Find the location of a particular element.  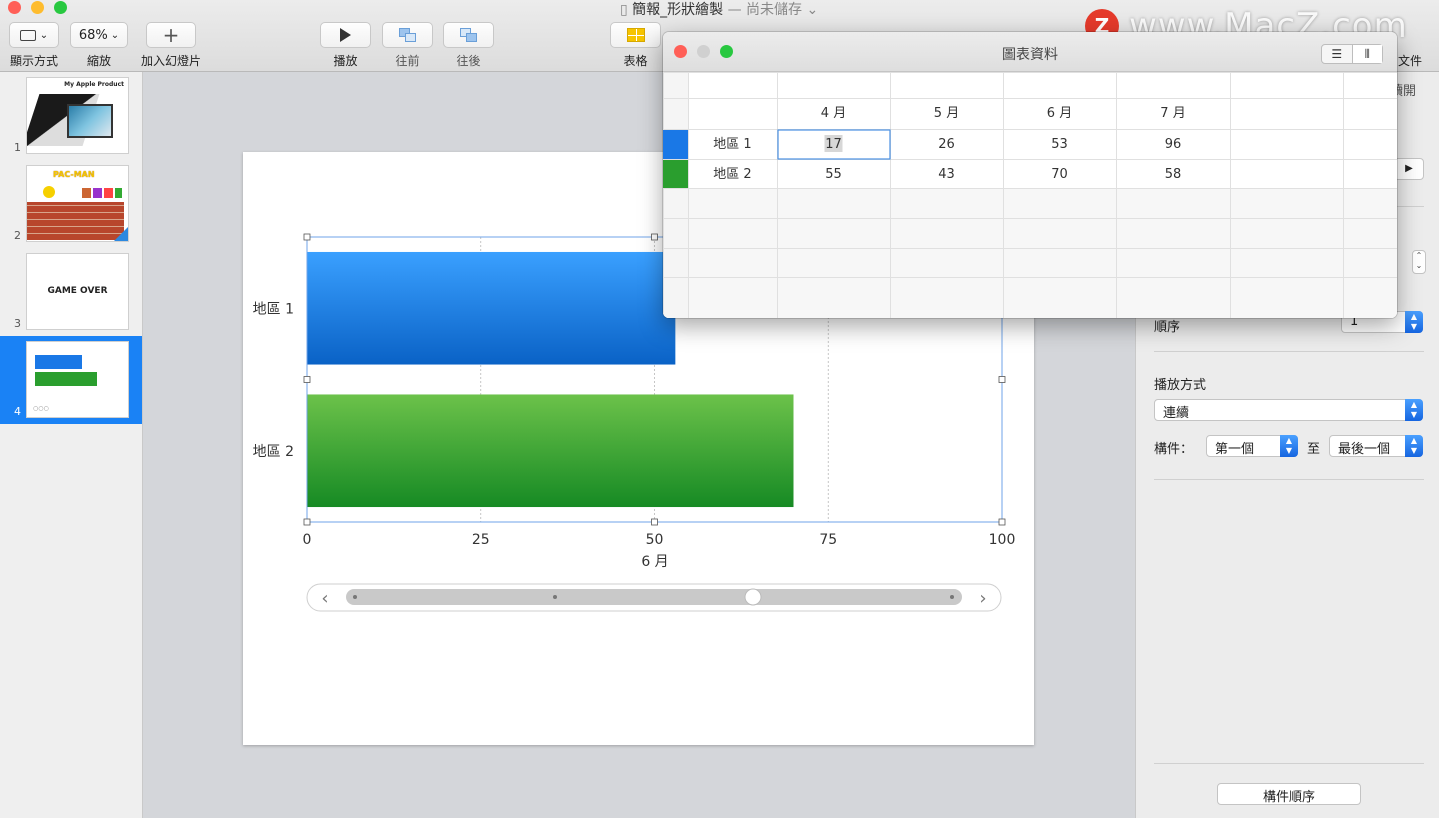

column-header: 7 月 is located at coordinates (1172, 113).